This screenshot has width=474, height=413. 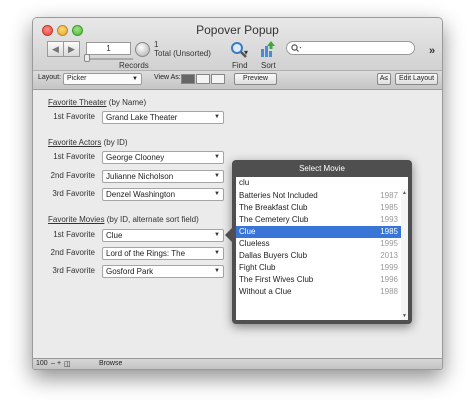 I want to click on mode-label: Browse, so click(x=110, y=363).